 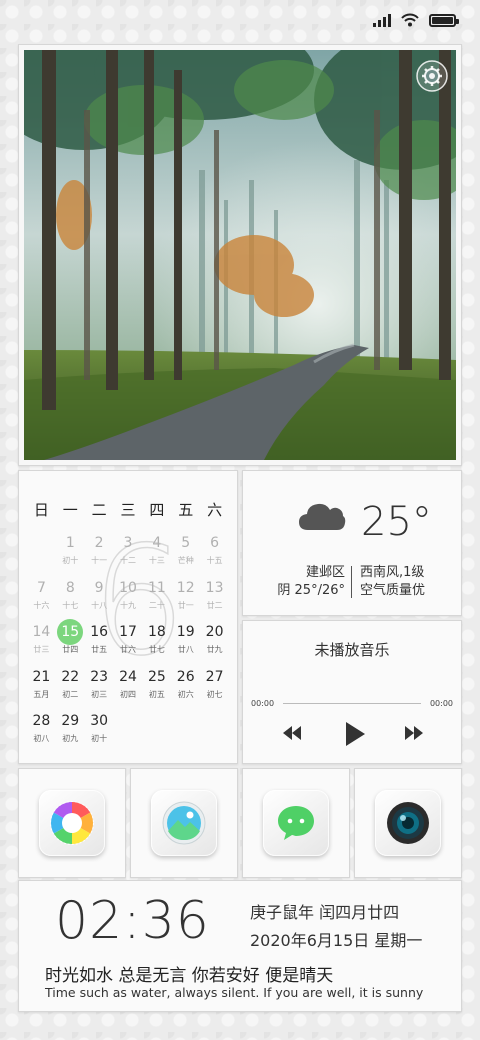 I want to click on cloud-icon, so click(x=322, y=516).